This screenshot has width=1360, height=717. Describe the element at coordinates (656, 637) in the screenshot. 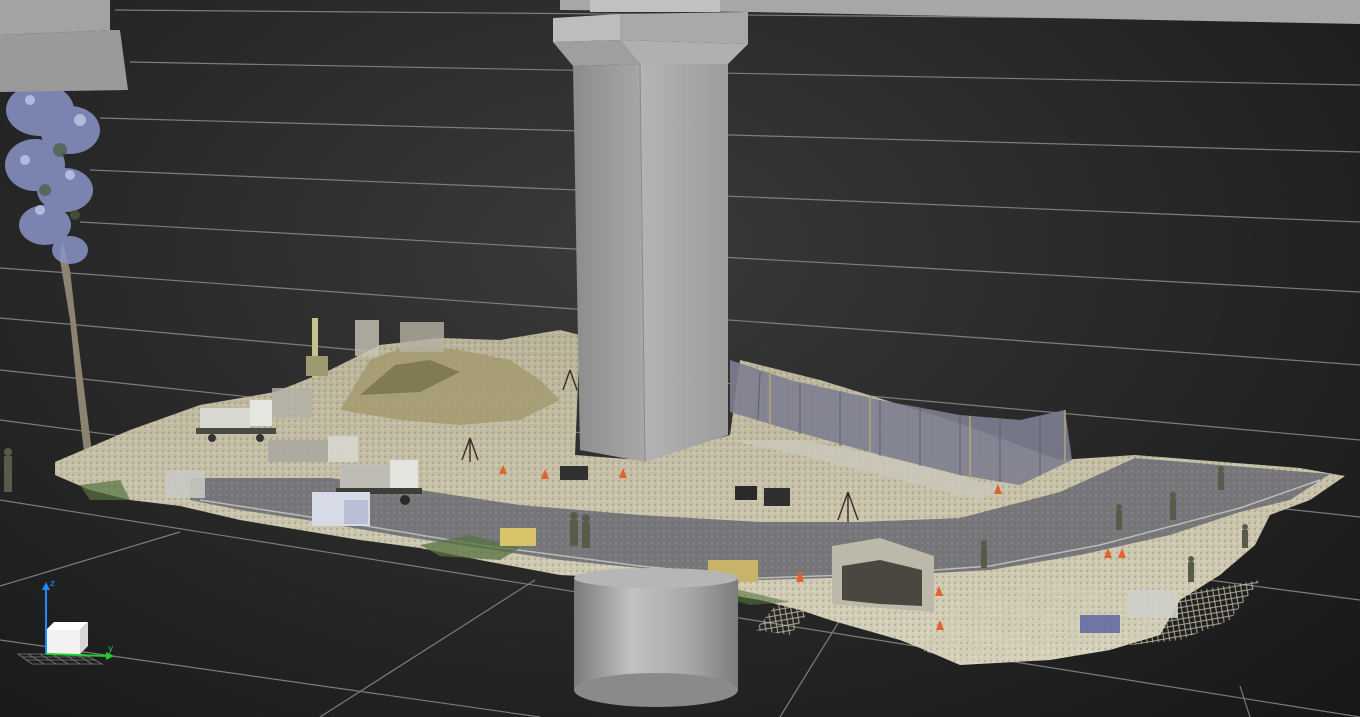

I see `foundation-pile` at that location.